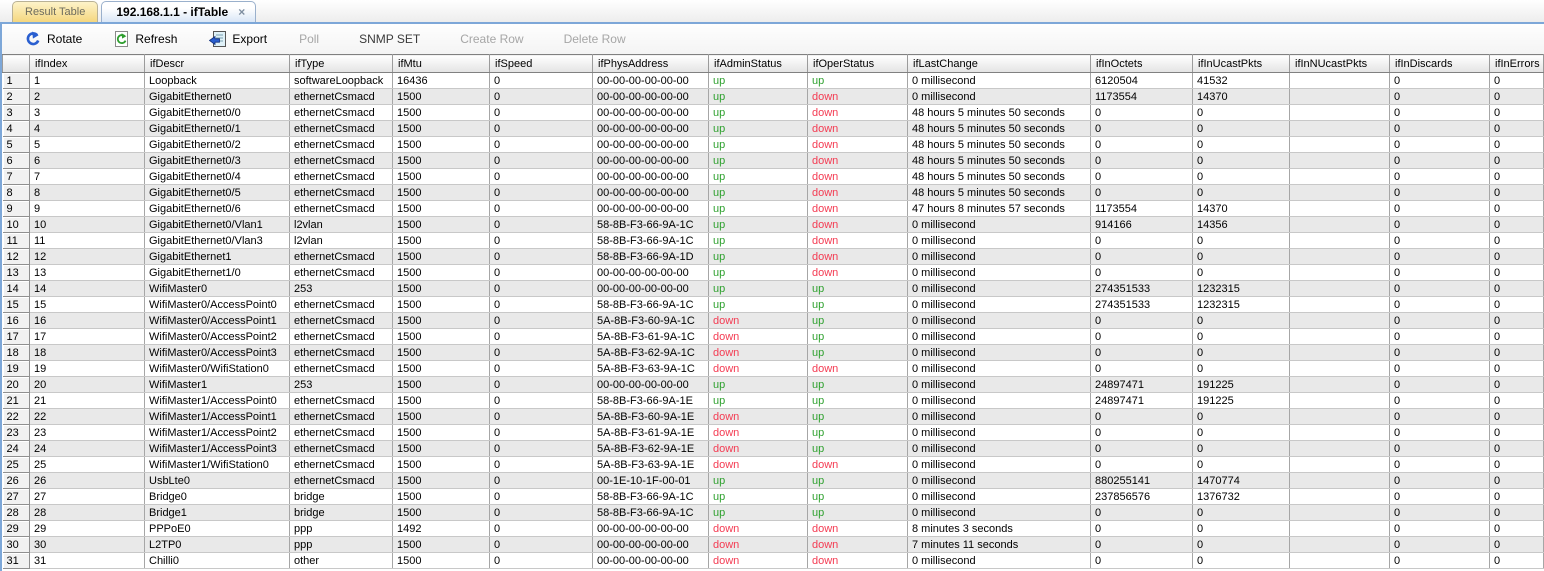 The height and width of the screenshot is (571, 1544). I want to click on cell-ifIndex: 6, so click(87, 160).